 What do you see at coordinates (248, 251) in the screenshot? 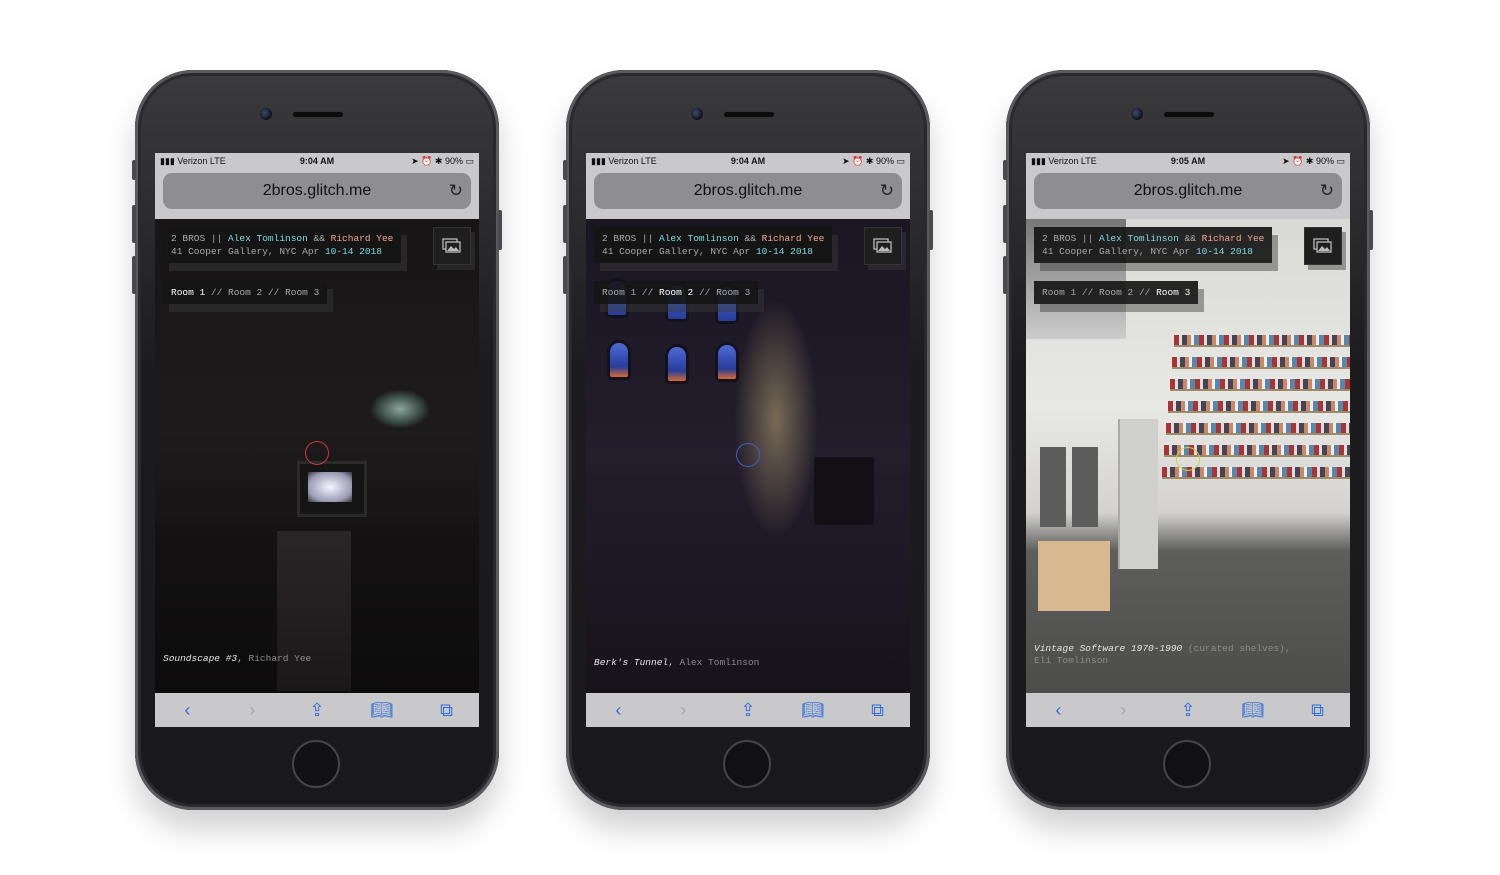
I see `venue-text: 41 Cooper Gallery, NYC Apr` at bounding box center [248, 251].